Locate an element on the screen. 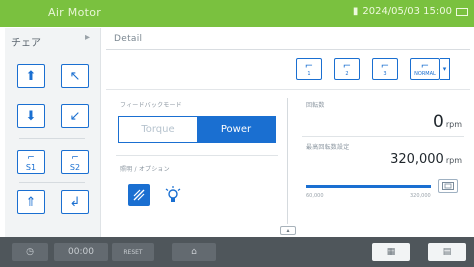 The image size is (474, 267). preset-toolbar: ⌐ 1 ⌐ 2 ⌐ 3 ⌐ NORMAL ▾ is located at coordinates (288, 70).